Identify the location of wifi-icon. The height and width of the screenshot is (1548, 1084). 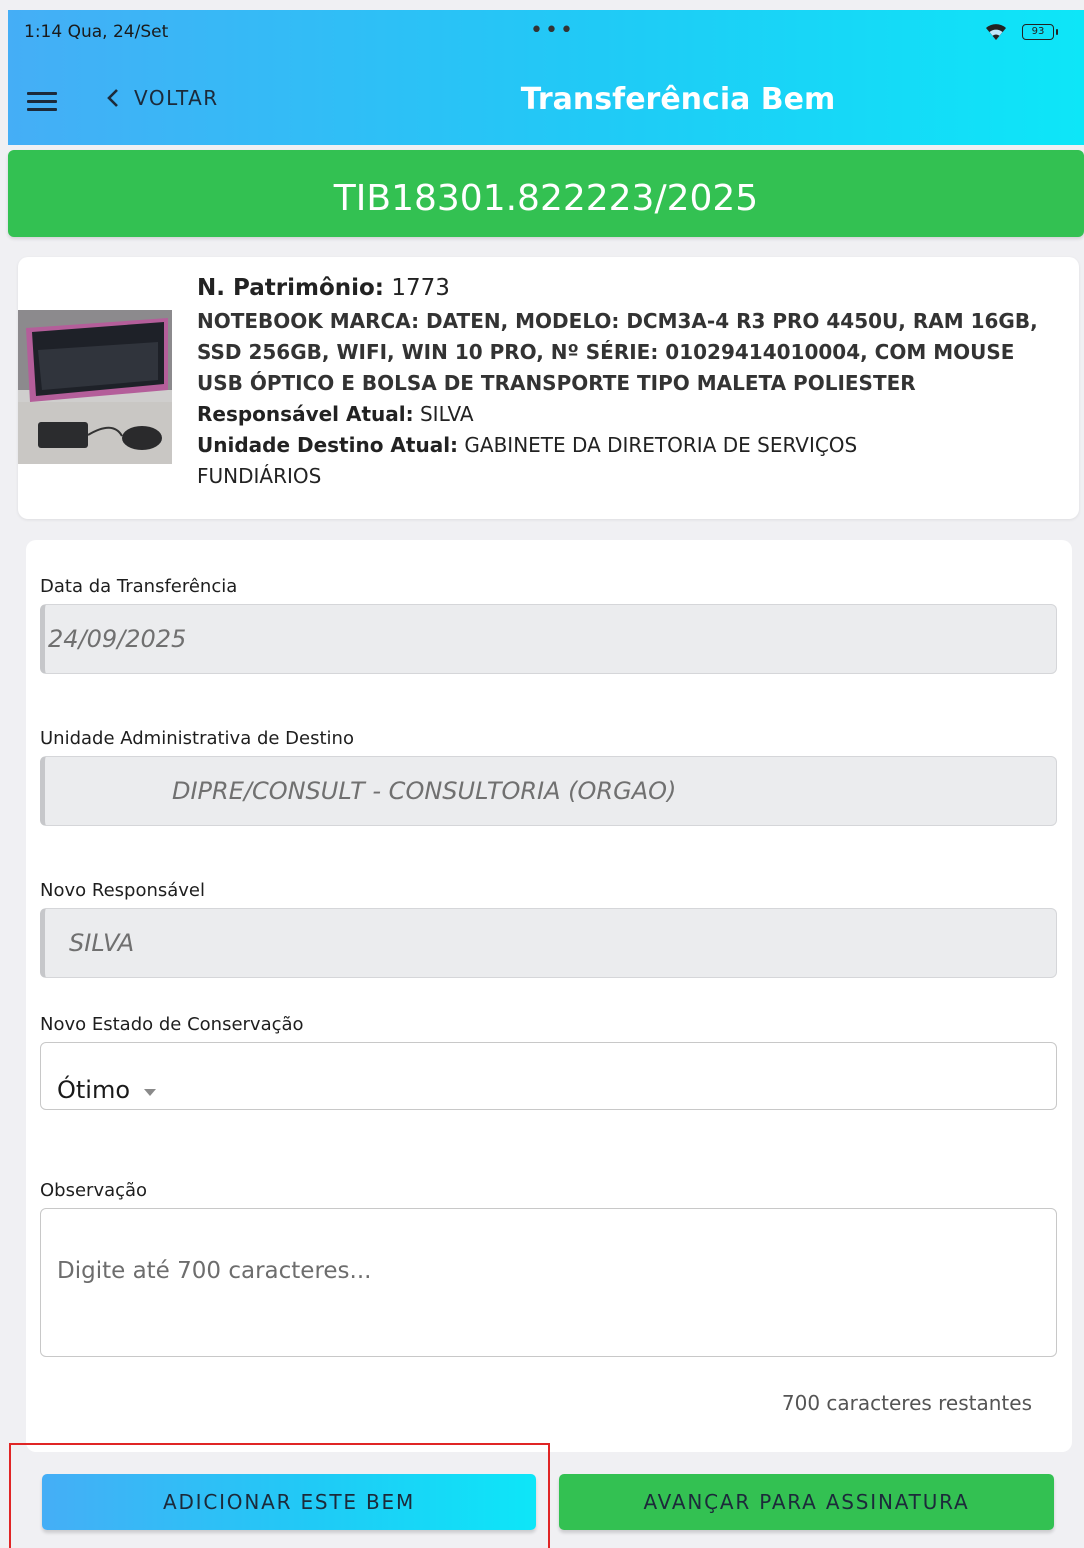
(996, 32).